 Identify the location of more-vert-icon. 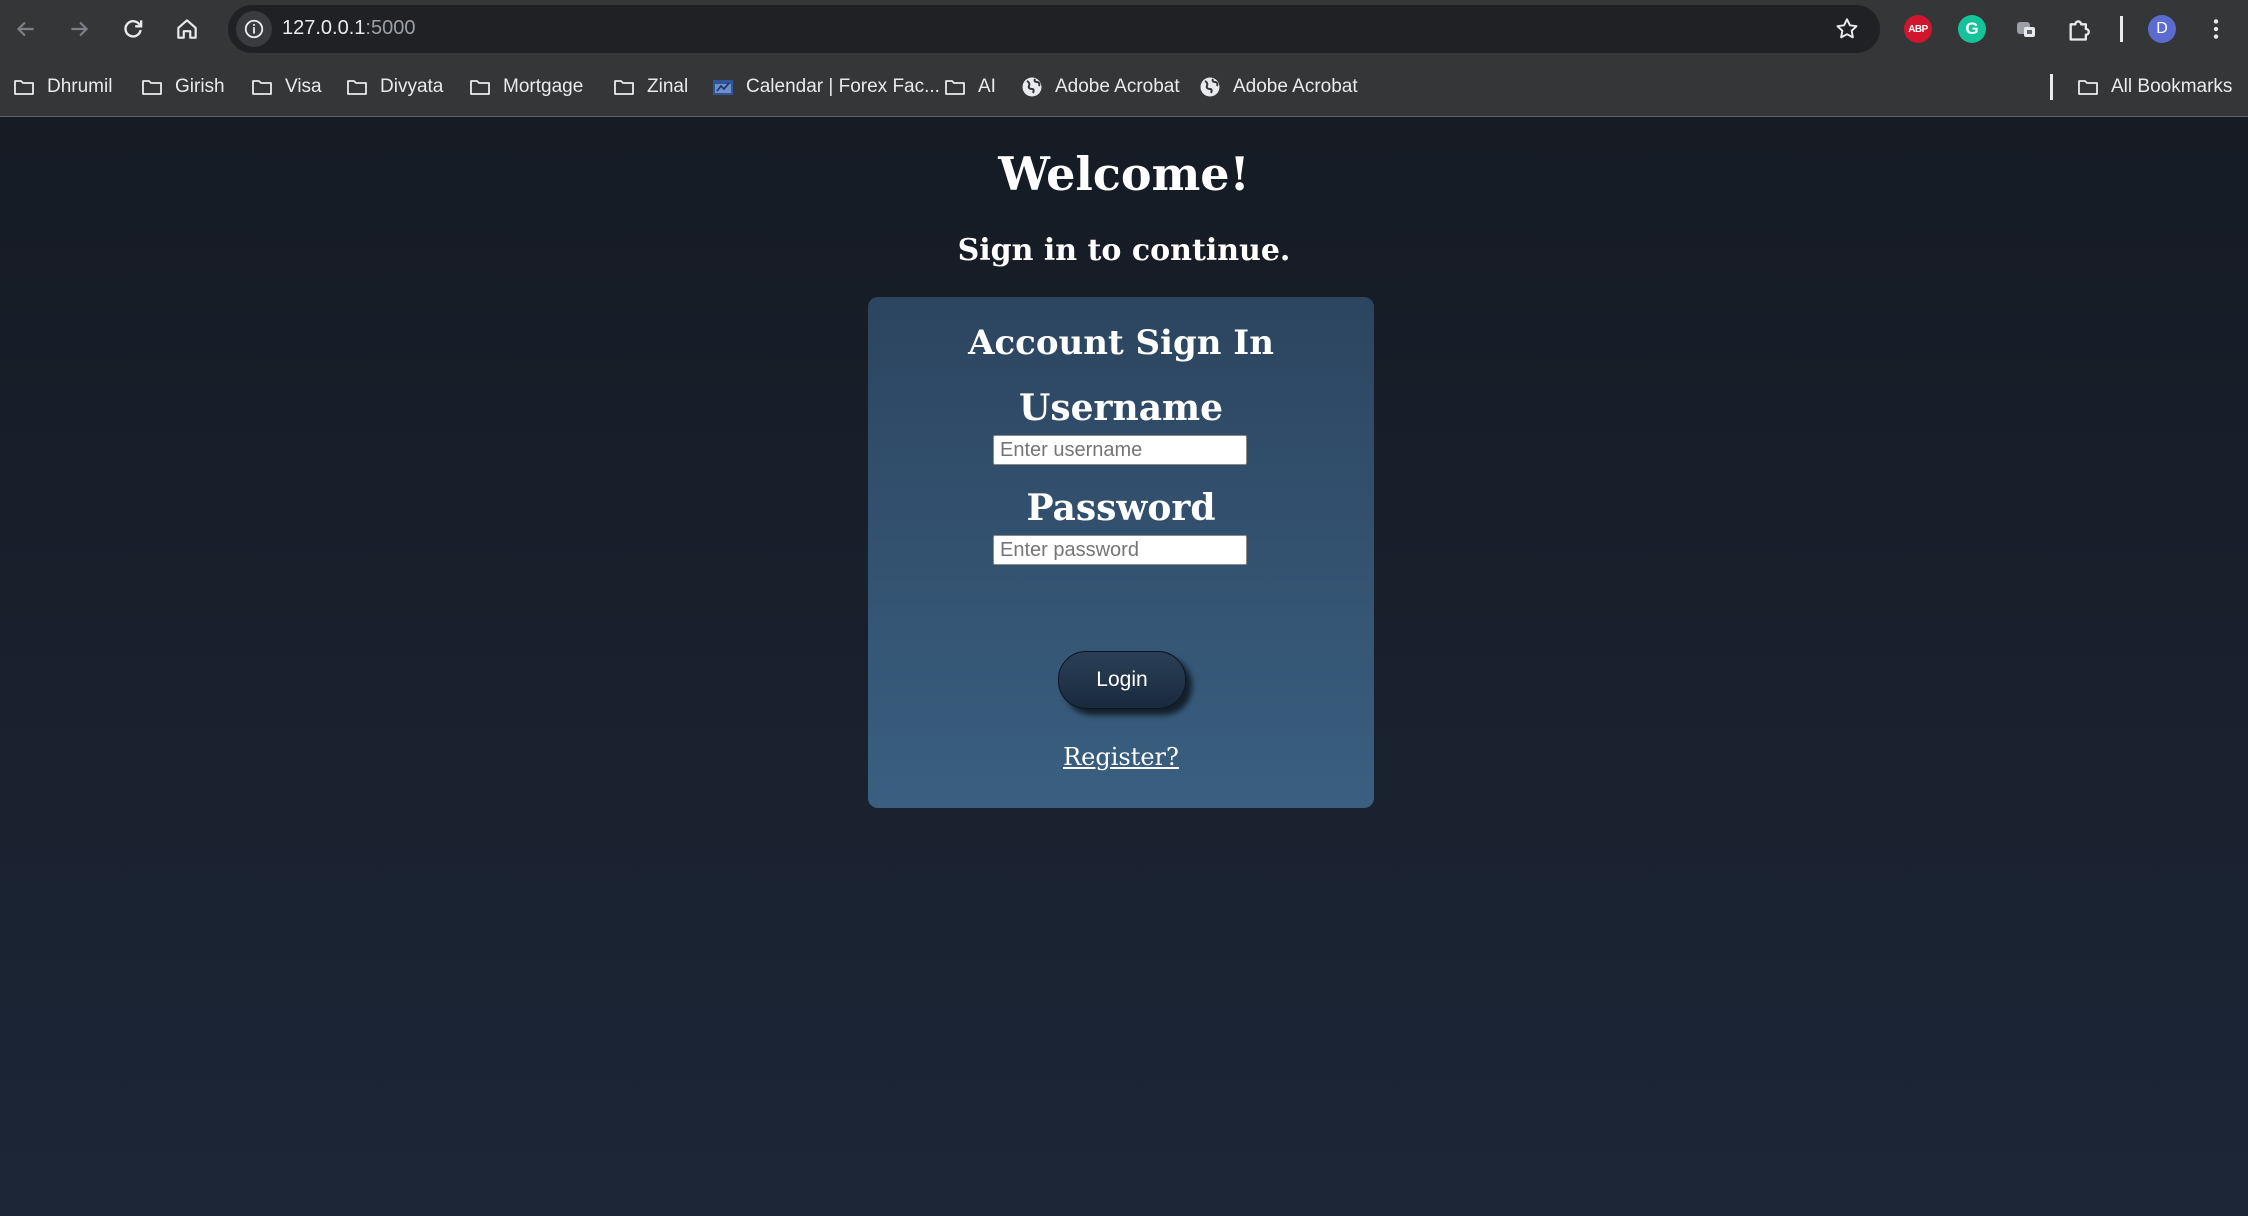
(2216, 29).